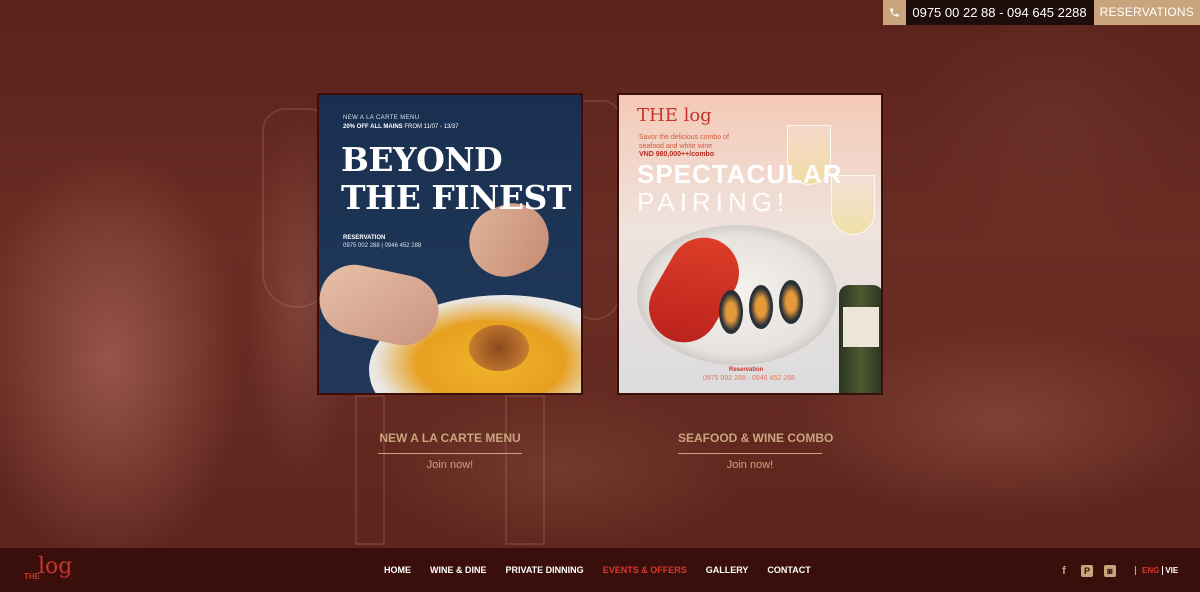 The height and width of the screenshot is (592, 1200). I want to click on discount-text: 20% OFF ALL MAINS FROM 11/07 - 13/37, so click(401, 127).